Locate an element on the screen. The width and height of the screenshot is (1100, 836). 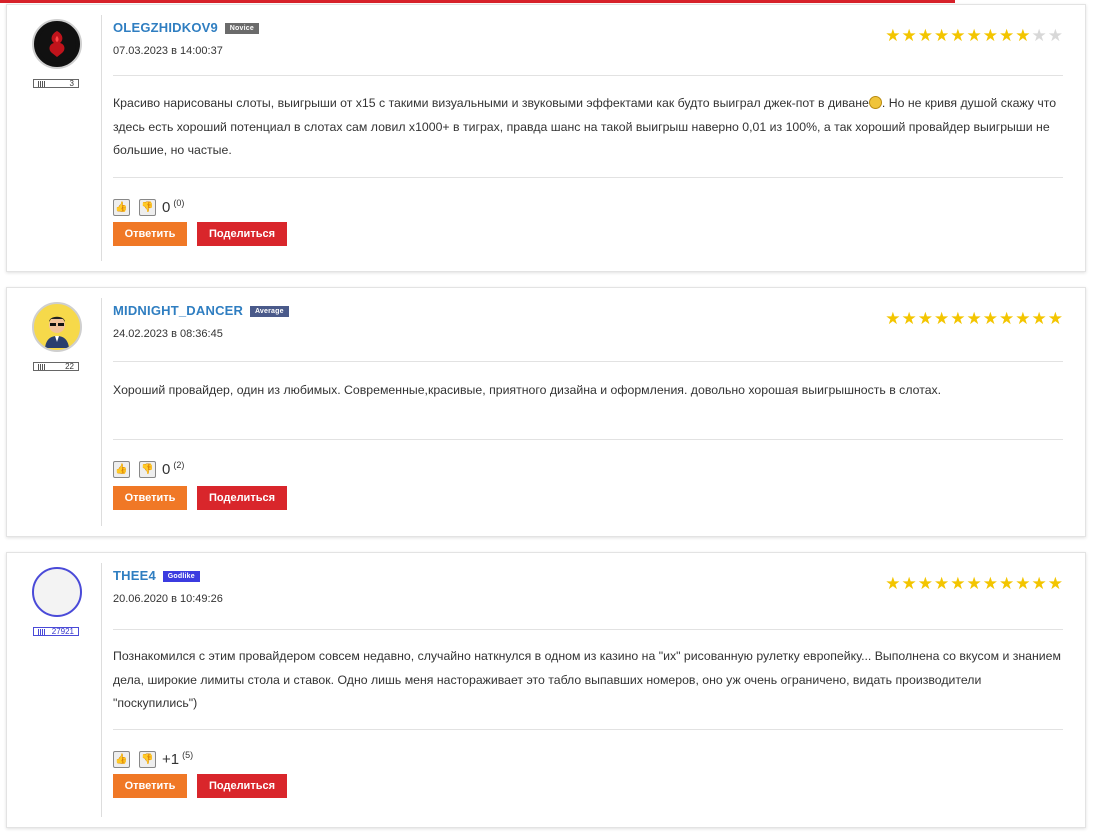
rank-number: 3 is located at coordinates (71, 83).